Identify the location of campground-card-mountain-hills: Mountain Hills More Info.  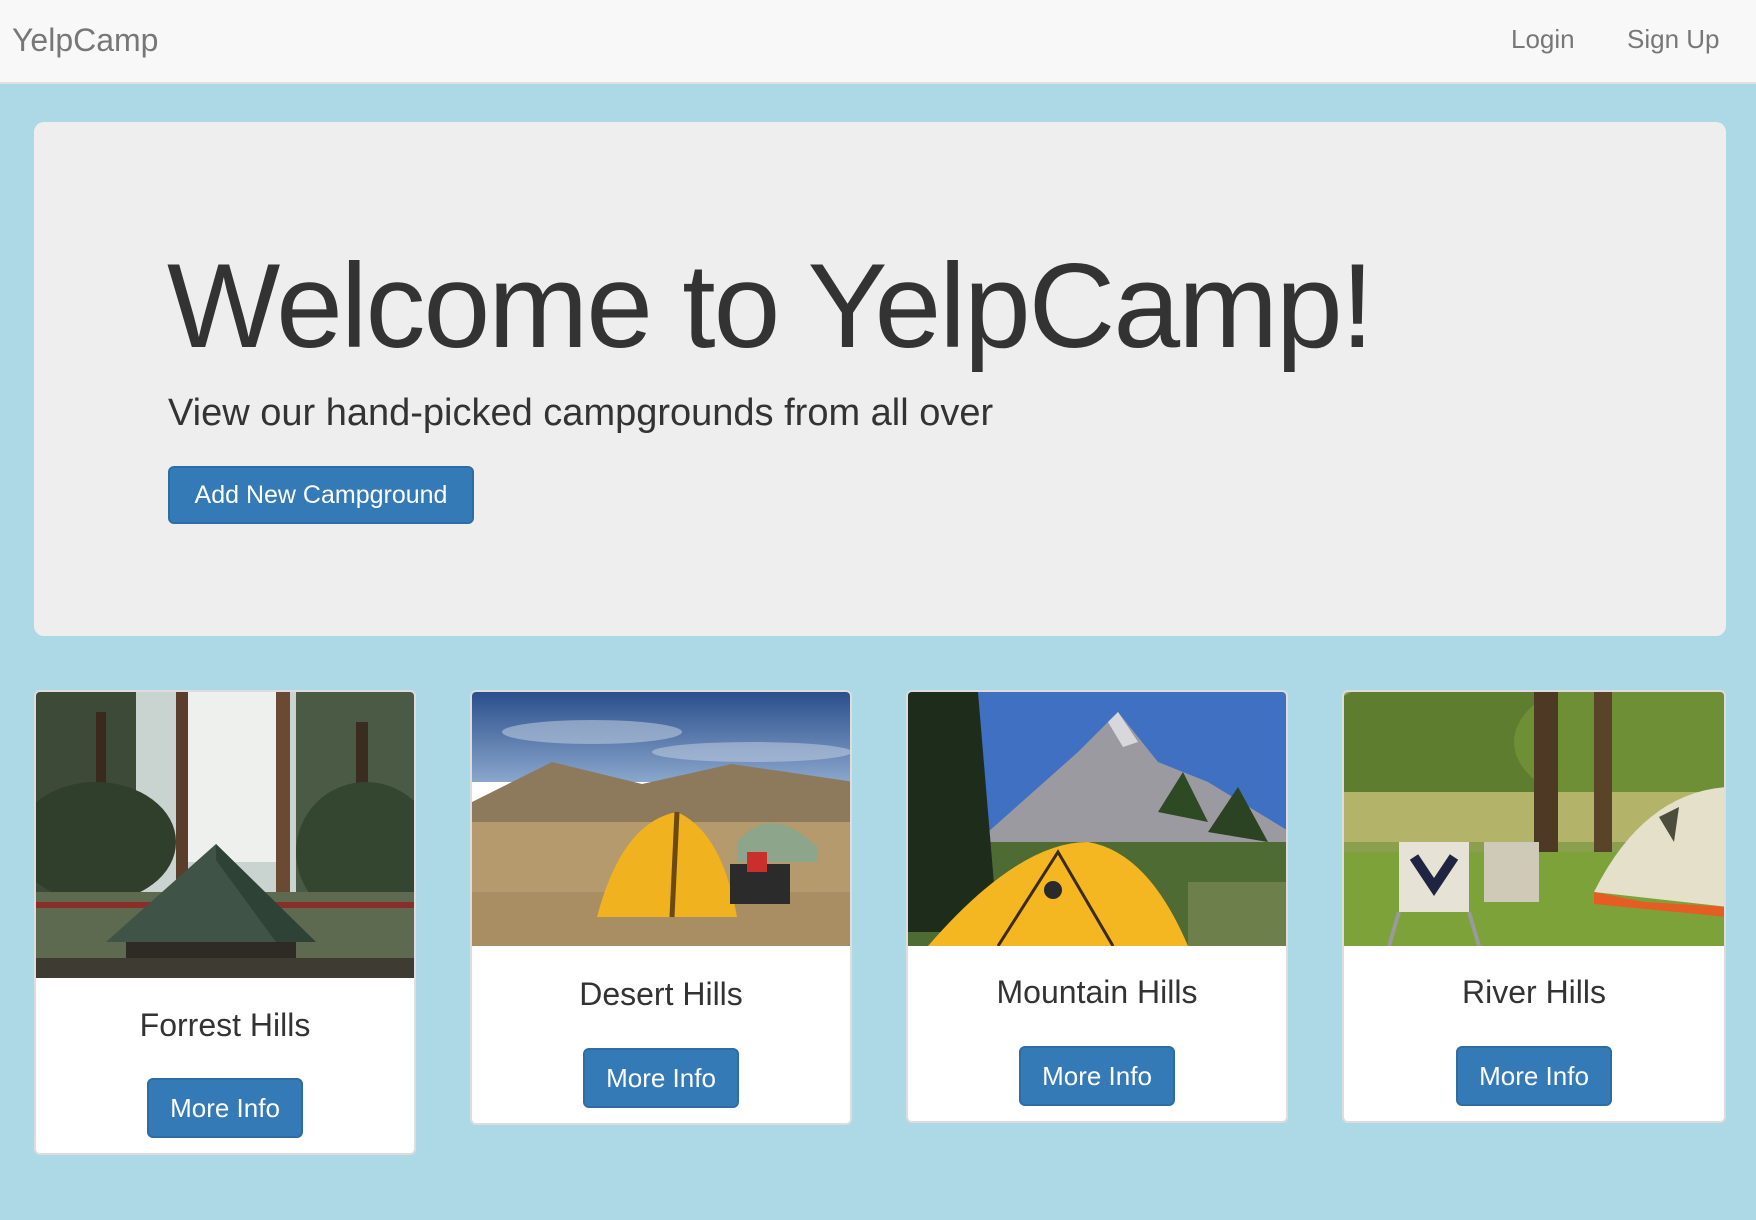
(1097, 906).